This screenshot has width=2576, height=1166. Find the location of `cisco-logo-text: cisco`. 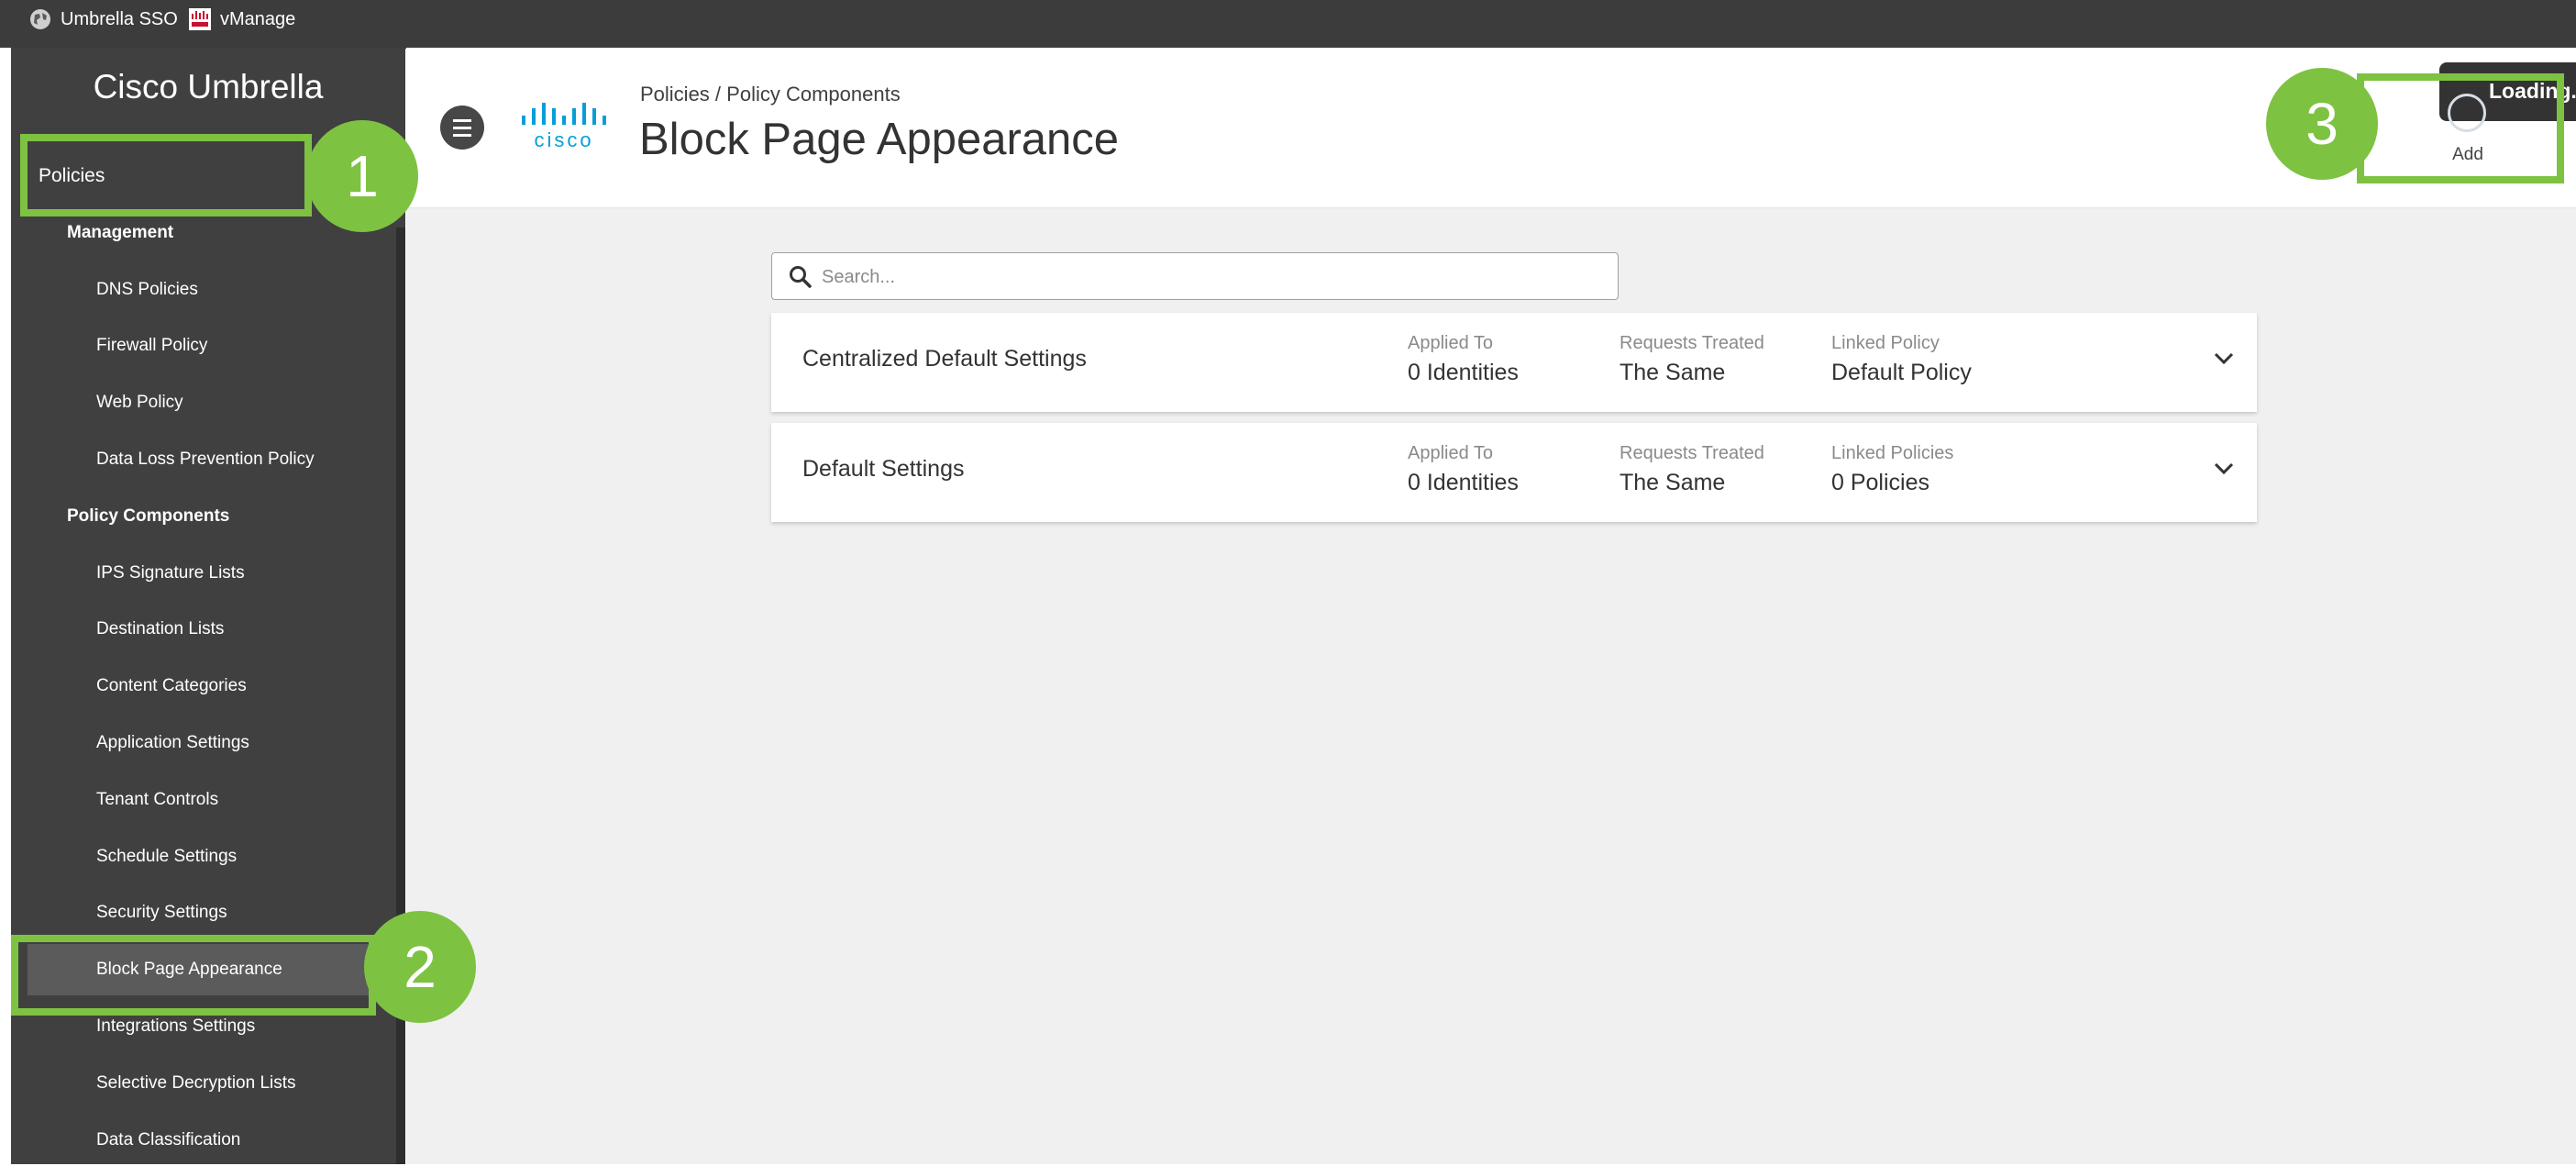

cisco-logo-text: cisco is located at coordinates (563, 139).